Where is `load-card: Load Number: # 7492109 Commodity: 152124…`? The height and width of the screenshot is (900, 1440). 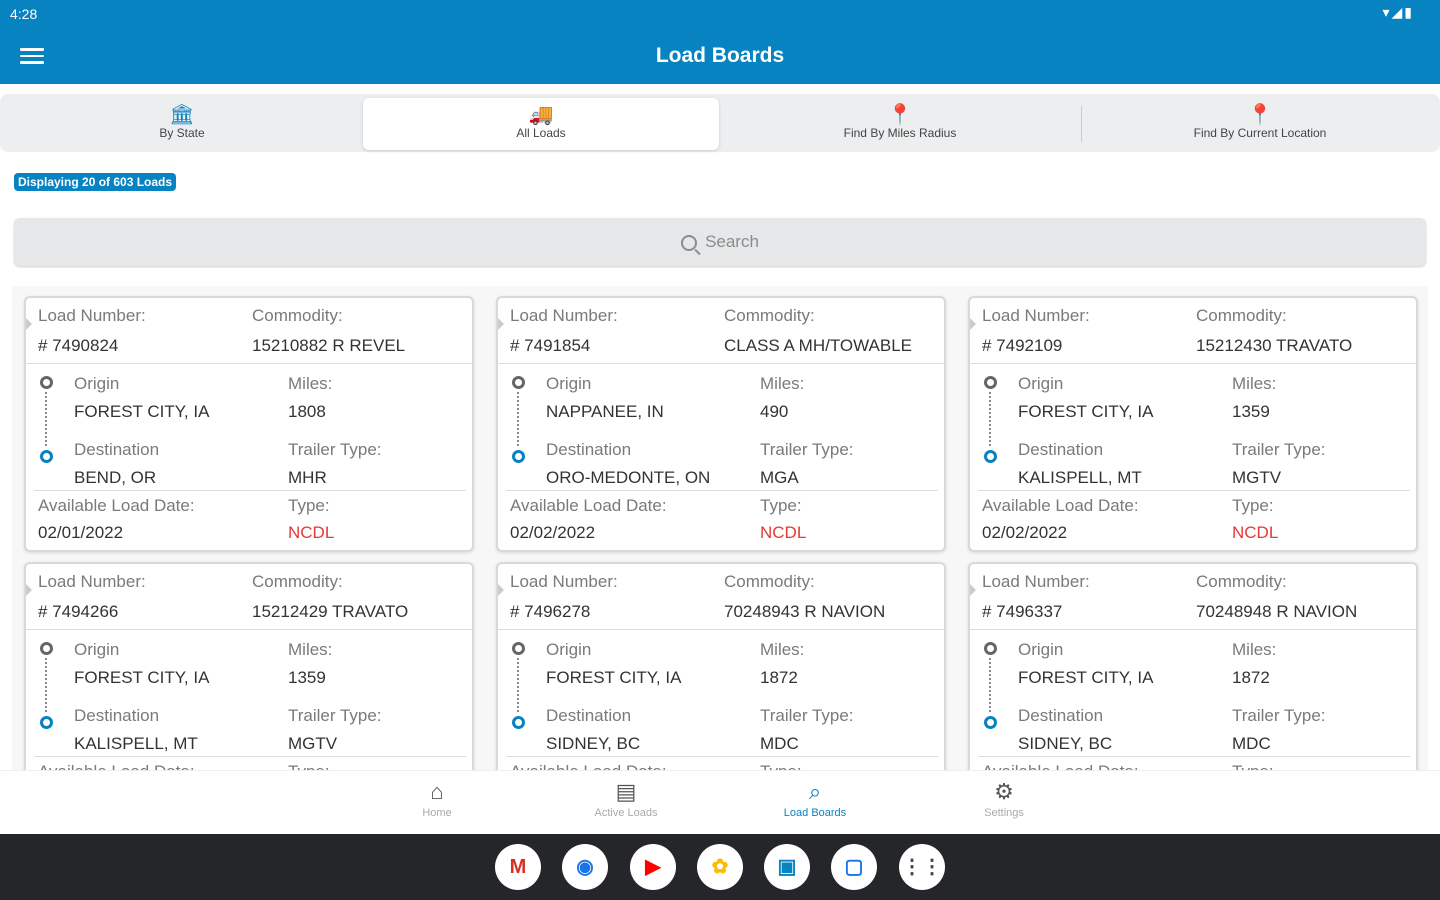 load-card: Load Number: # 7492109 Commodity: 152124… is located at coordinates (1193, 424).